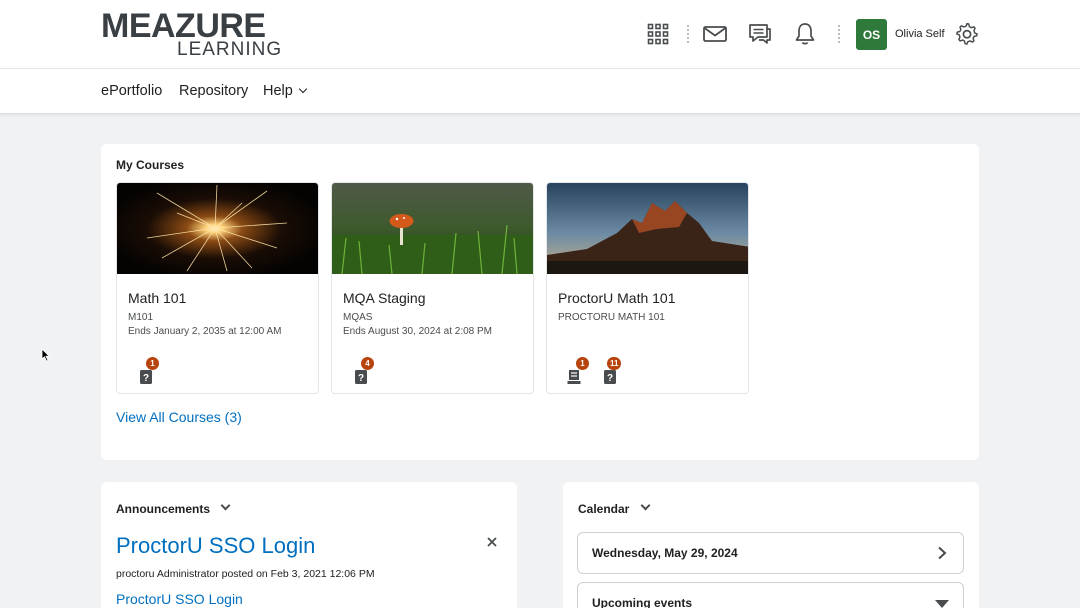 This screenshot has width=1080, height=608. What do you see at coordinates (770, 553) in the screenshot?
I see `calendar-date-selector: Wednesday, May 29, 2024` at bounding box center [770, 553].